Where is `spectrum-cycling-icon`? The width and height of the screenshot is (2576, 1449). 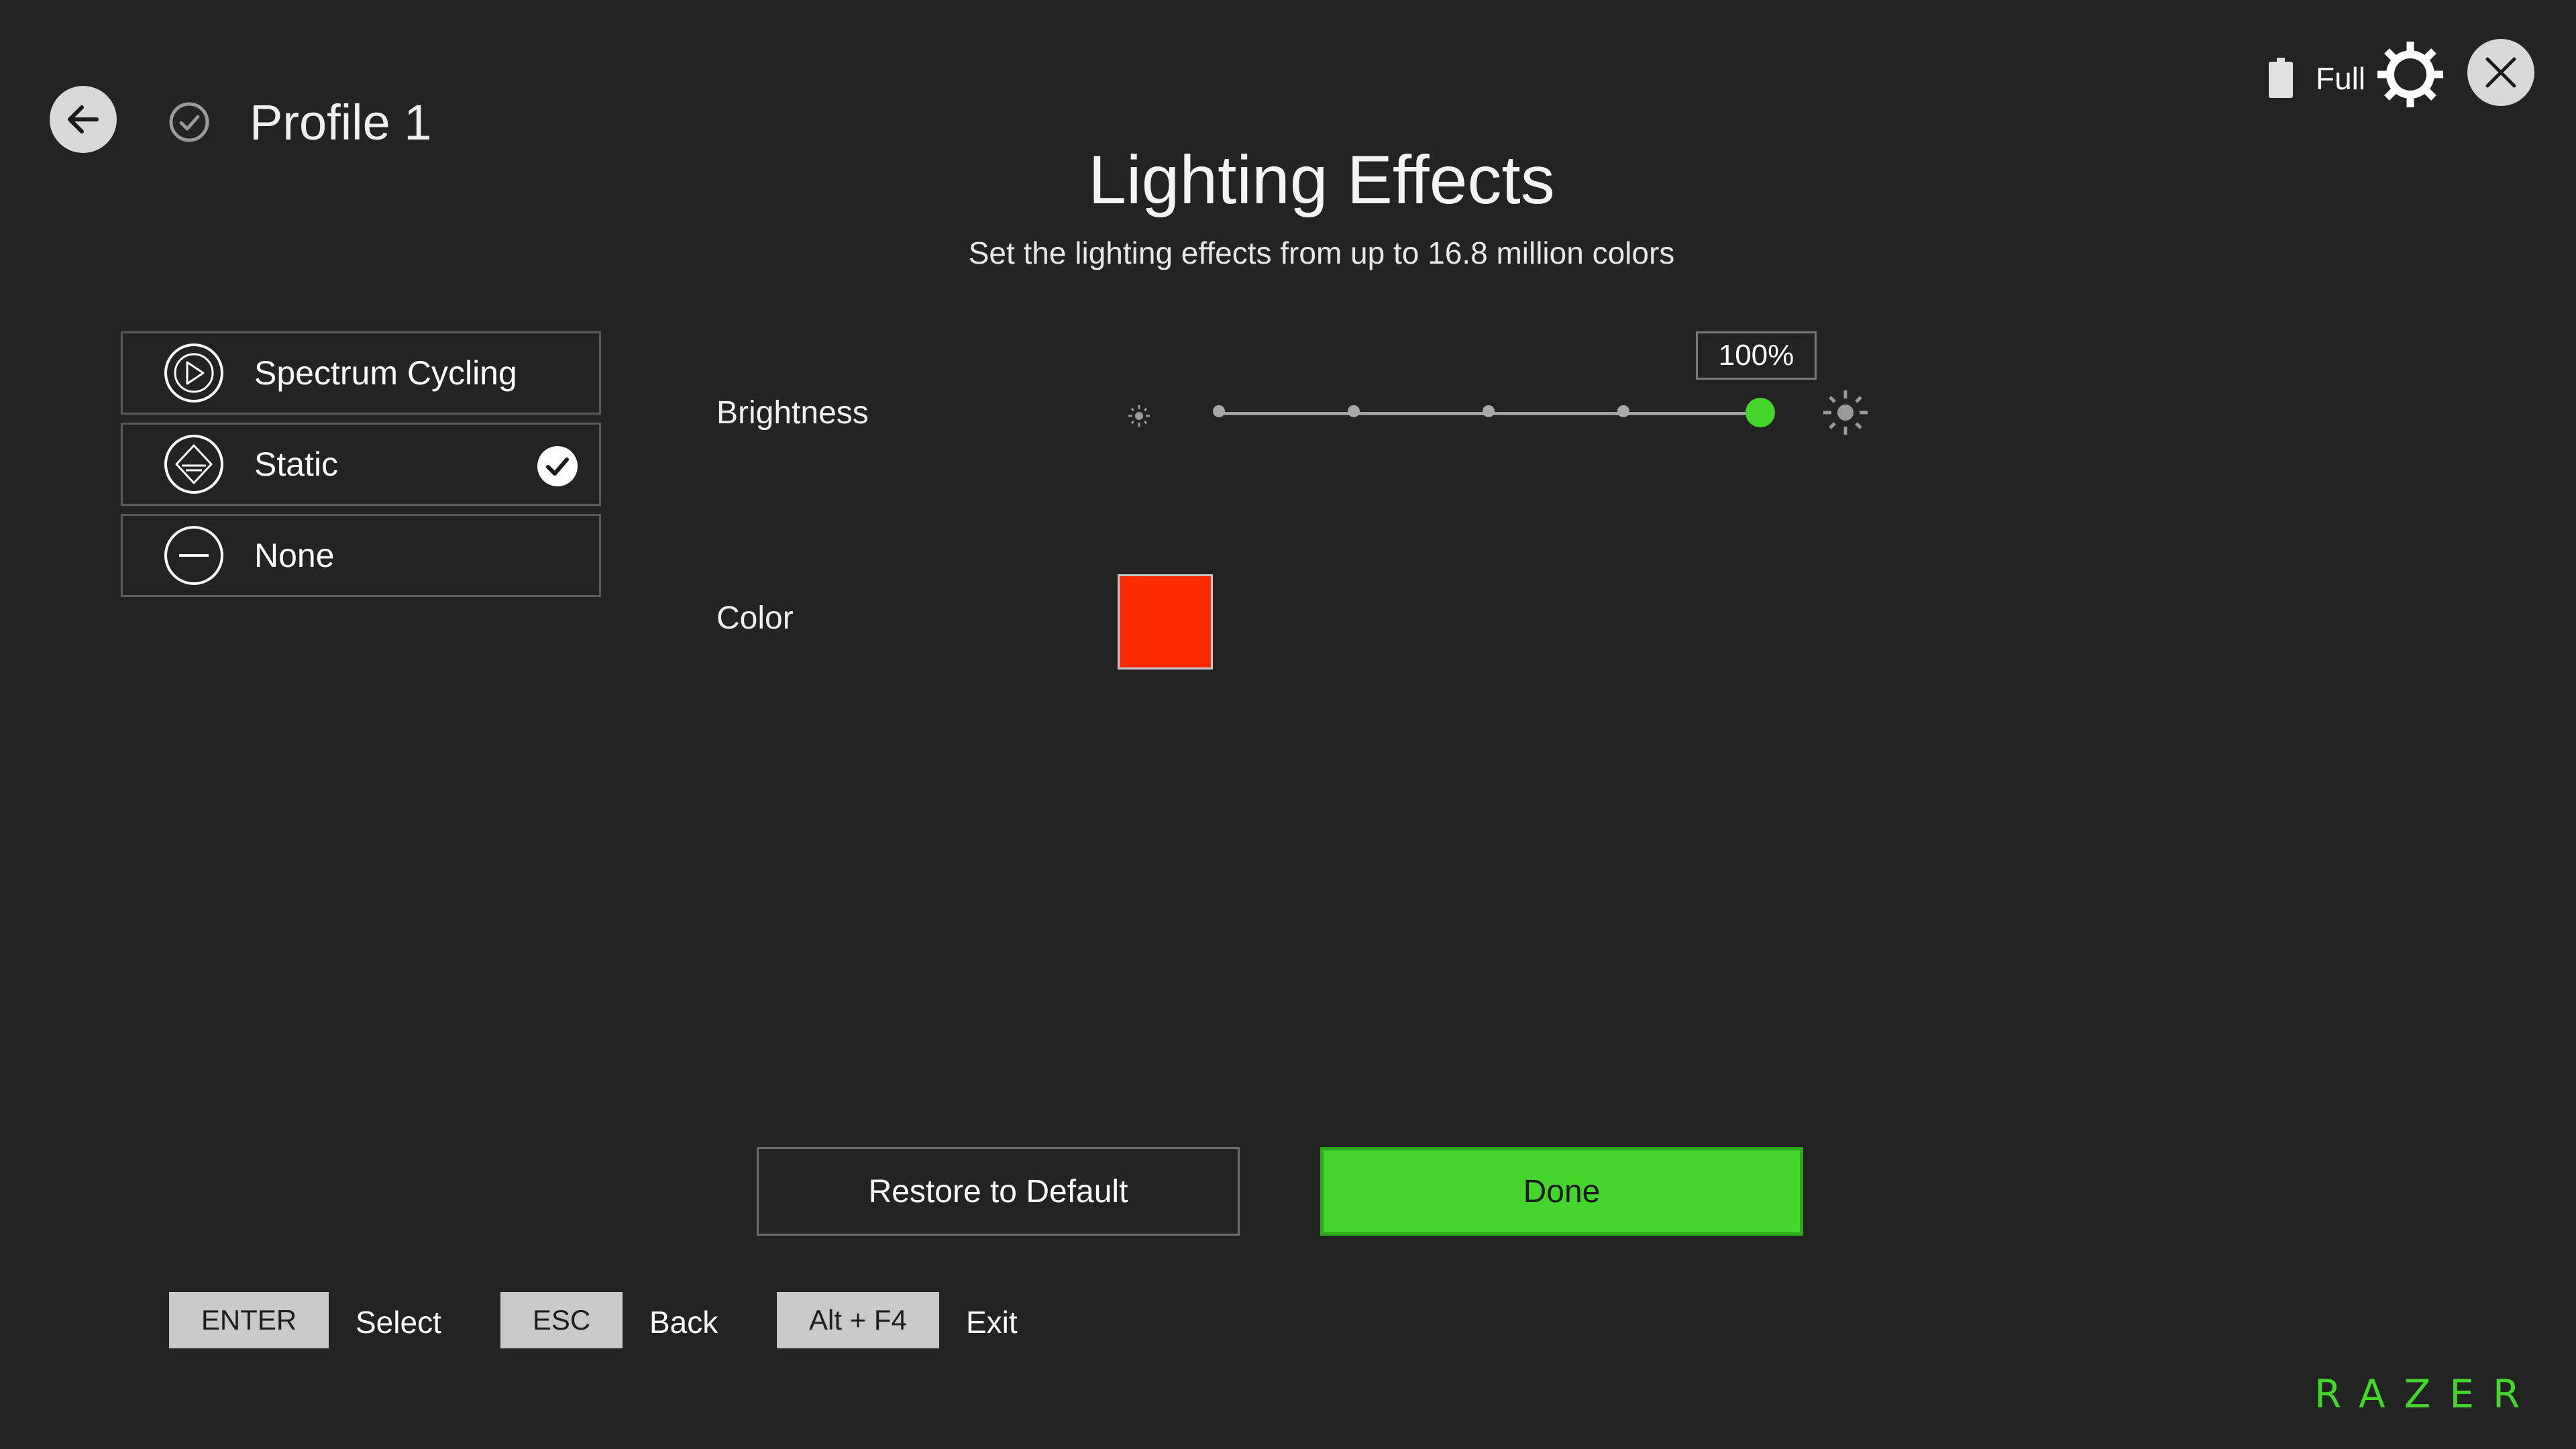
spectrum-cycling-icon is located at coordinates (193, 372).